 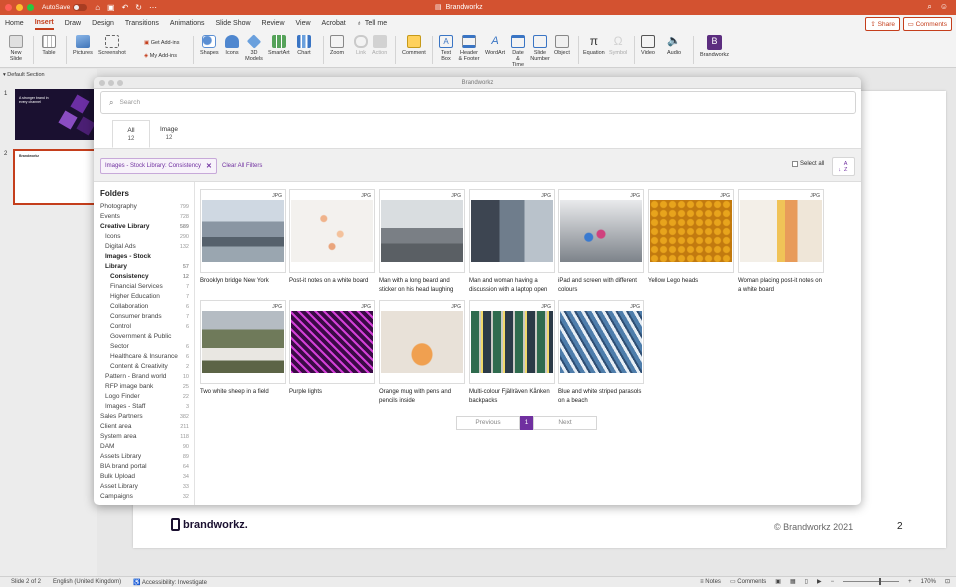 I want to click on folder-item: Sector 6, so click(x=144, y=347).